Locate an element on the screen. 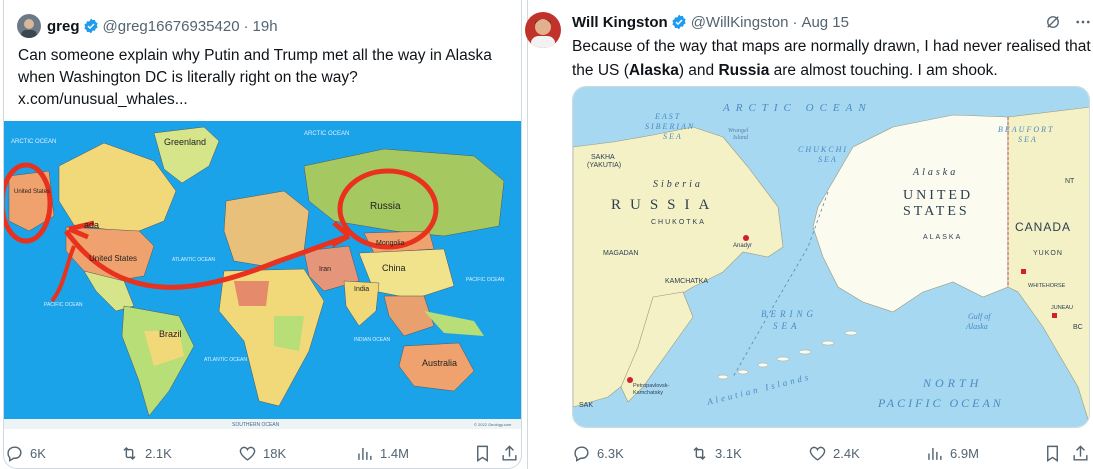  repost-count: 2.1K is located at coordinates (158, 453).